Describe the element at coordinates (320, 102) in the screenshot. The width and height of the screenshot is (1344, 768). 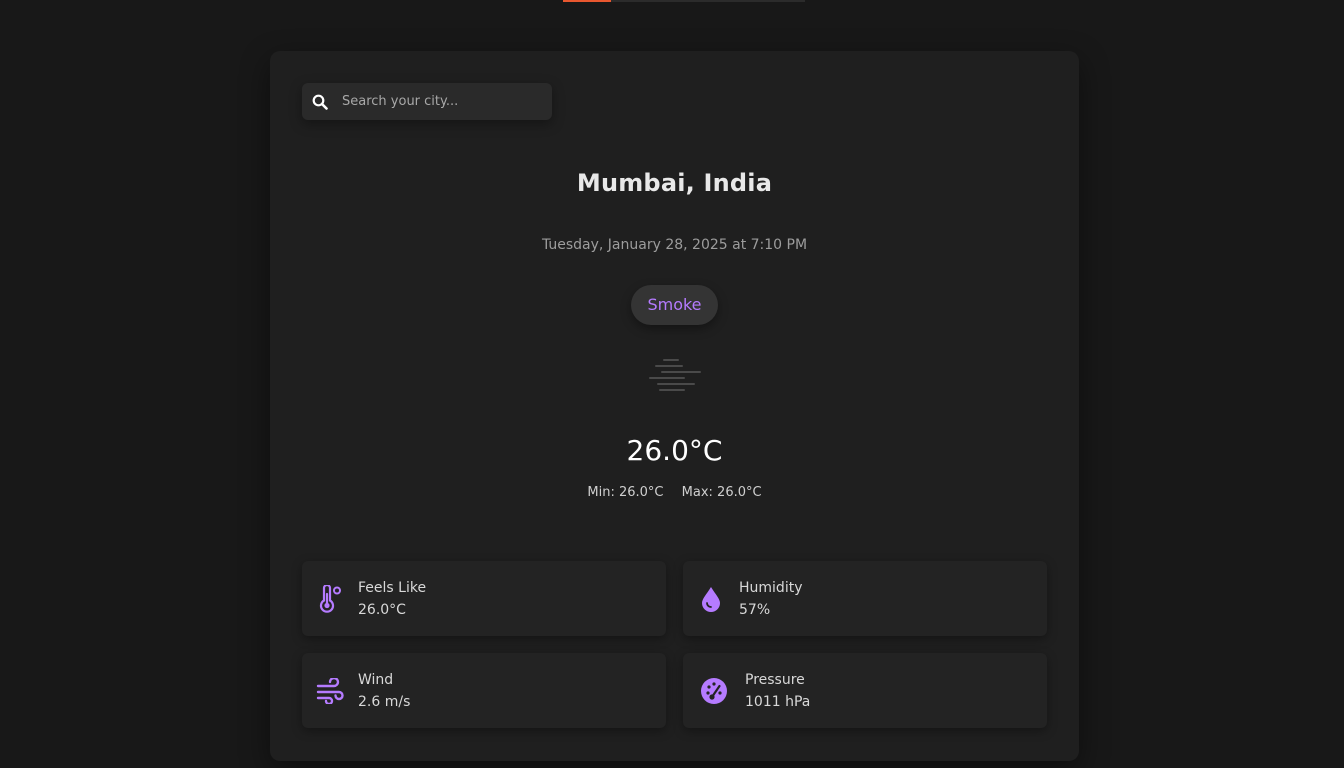
I see `search-icon` at that location.